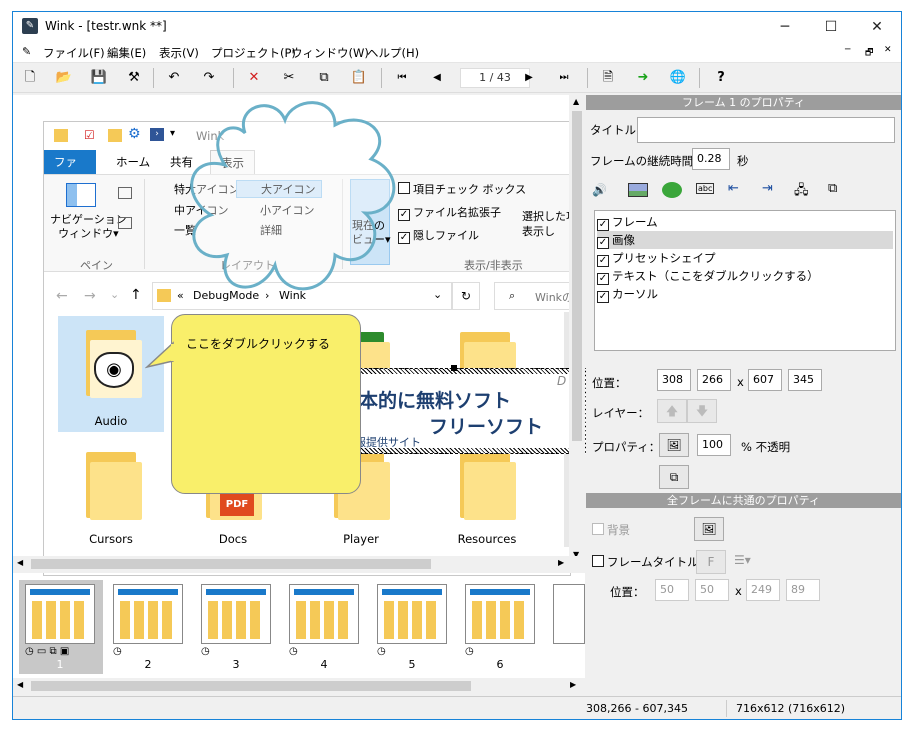  I want to click on add-link-icon: 🖧, so click(801, 192).